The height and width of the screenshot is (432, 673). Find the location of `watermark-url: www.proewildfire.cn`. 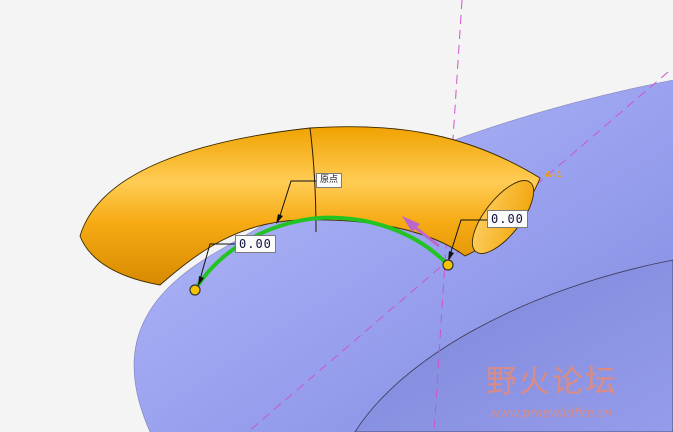

watermark-url: www.proewildfire.cn is located at coordinates (551, 413).